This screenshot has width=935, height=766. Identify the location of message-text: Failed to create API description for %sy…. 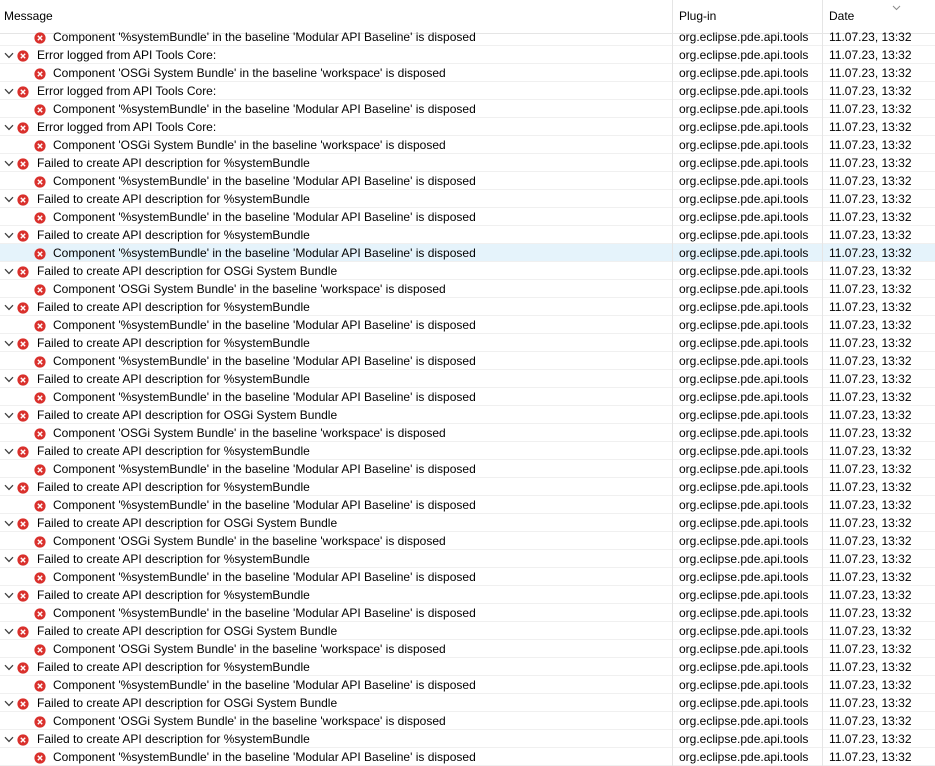
(173, 451).